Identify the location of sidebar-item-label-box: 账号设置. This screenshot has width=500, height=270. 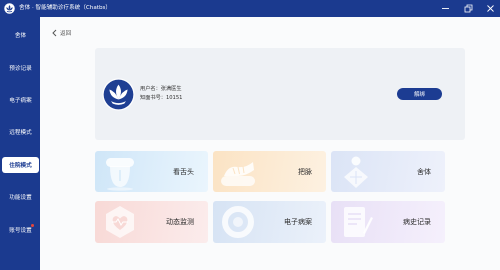
(20, 230).